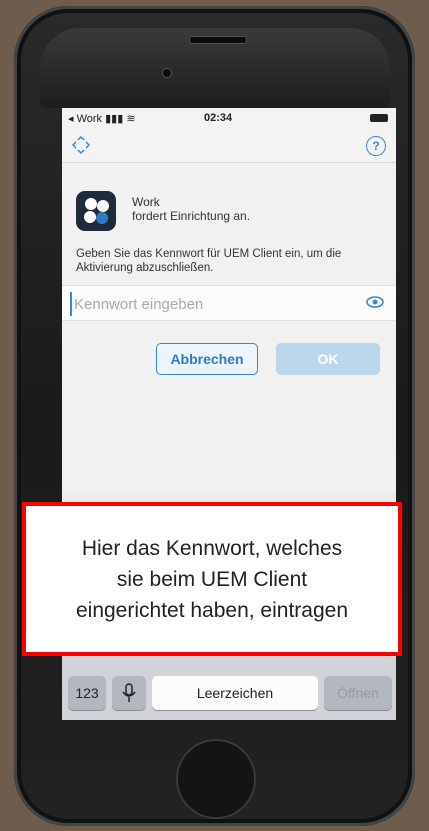  What do you see at coordinates (131, 119) in the screenshot?
I see `wifi-icon: ≋` at bounding box center [131, 119].